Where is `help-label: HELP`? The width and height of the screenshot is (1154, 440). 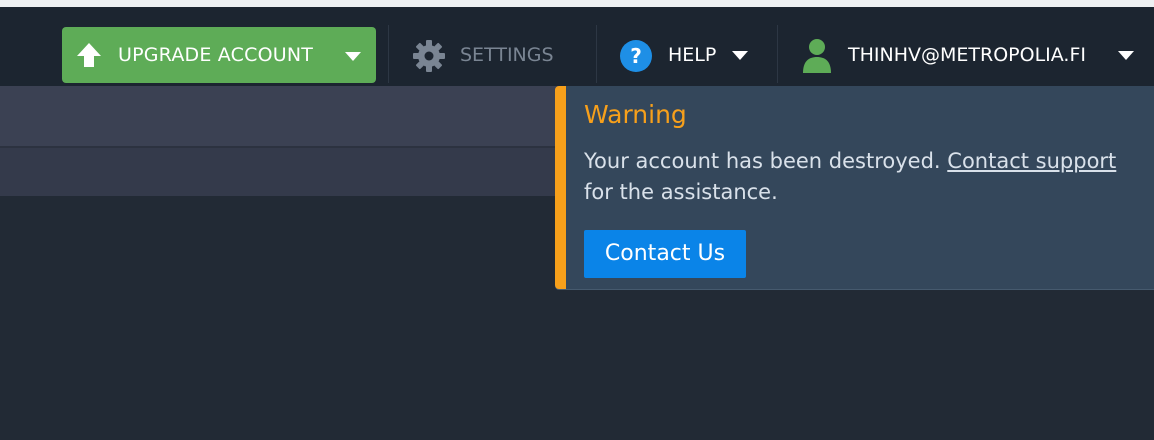 help-label: HELP is located at coordinates (692, 55).